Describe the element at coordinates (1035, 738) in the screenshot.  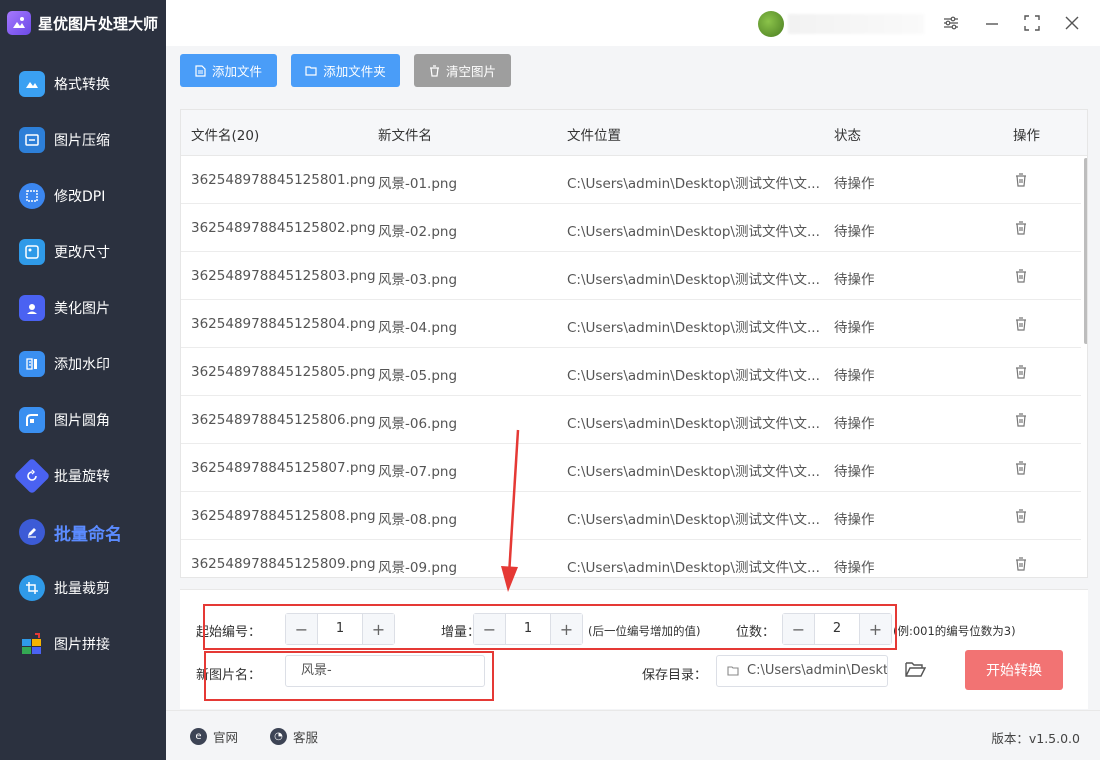
I see `version-label: 版本：v1.5.0.0` at that location.